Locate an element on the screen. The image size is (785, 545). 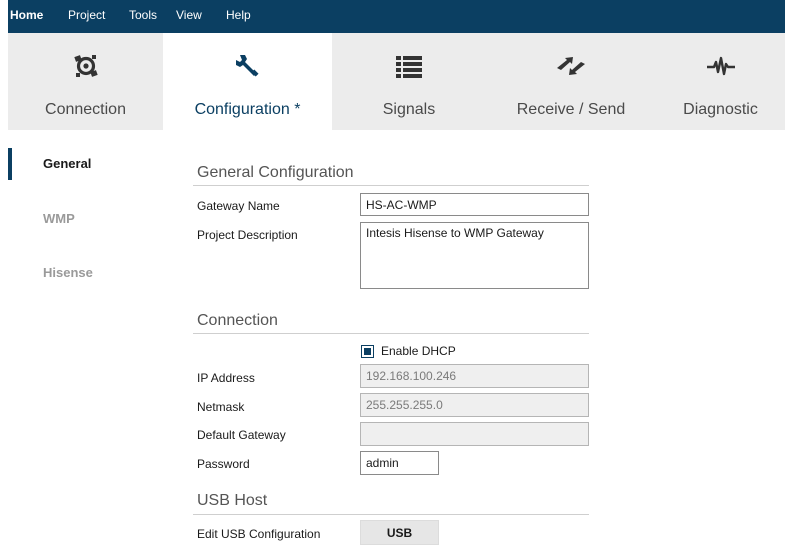
project-description-label: Project Description is located at coordinates (247, 235).